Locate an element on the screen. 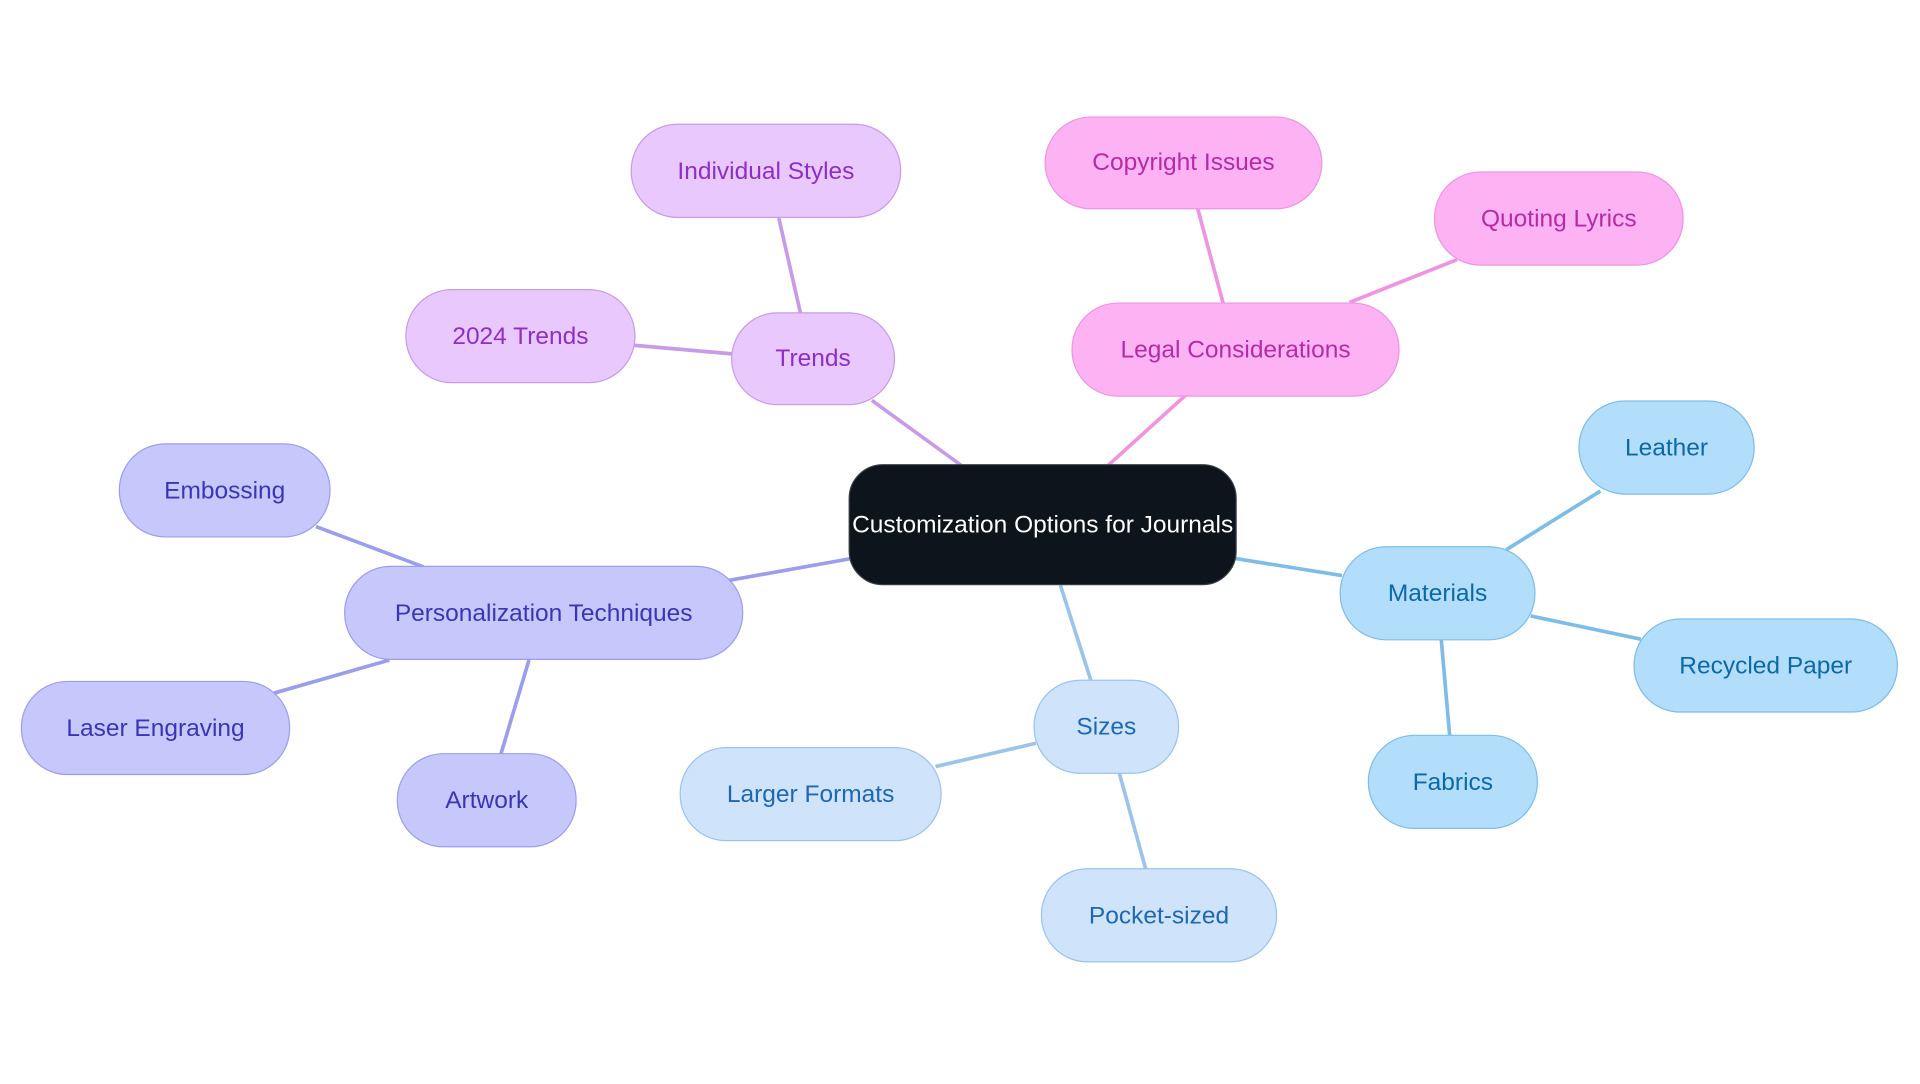  node-individual-styles: Individual Styles is located at coordinates (766, 170).